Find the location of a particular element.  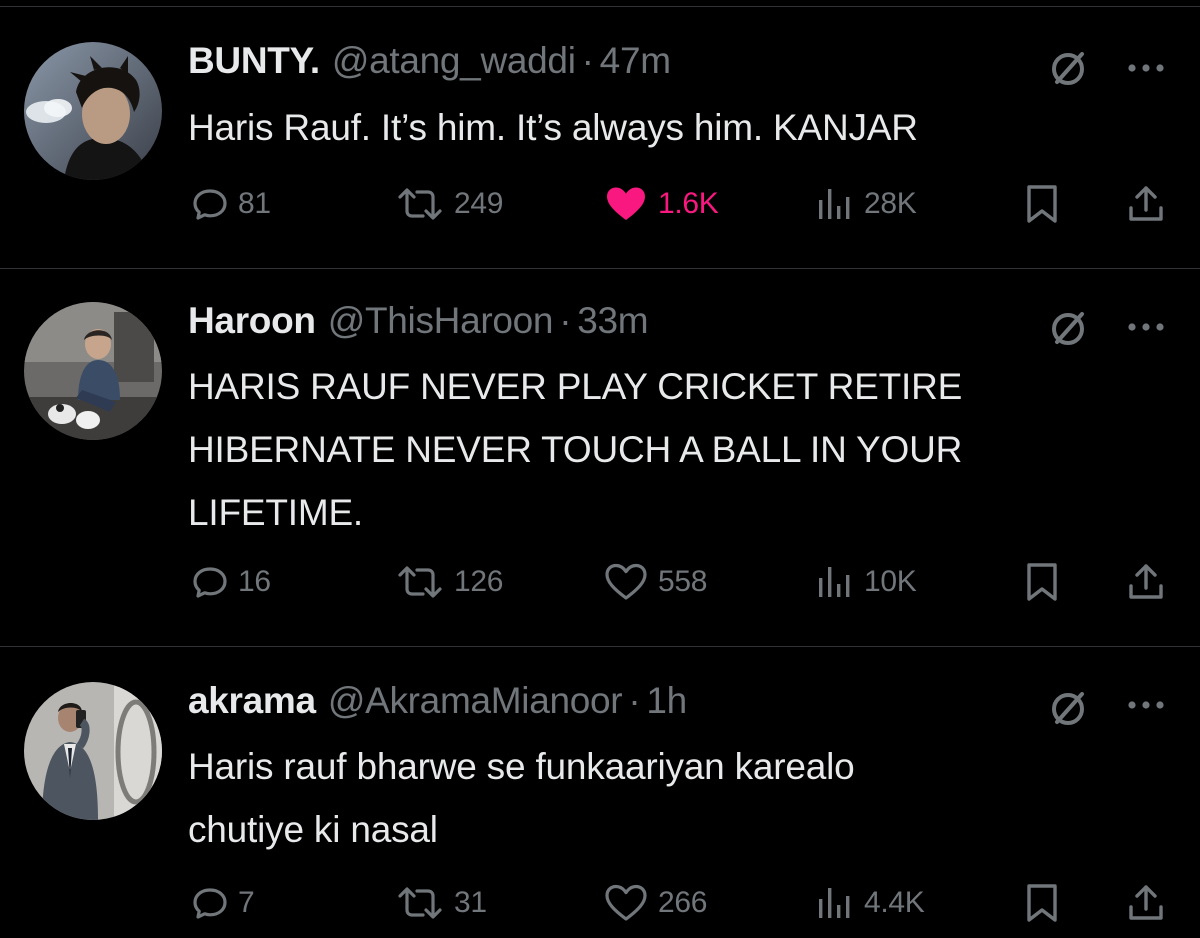

retweet-button: 31 is located at coordinates (441, 903).